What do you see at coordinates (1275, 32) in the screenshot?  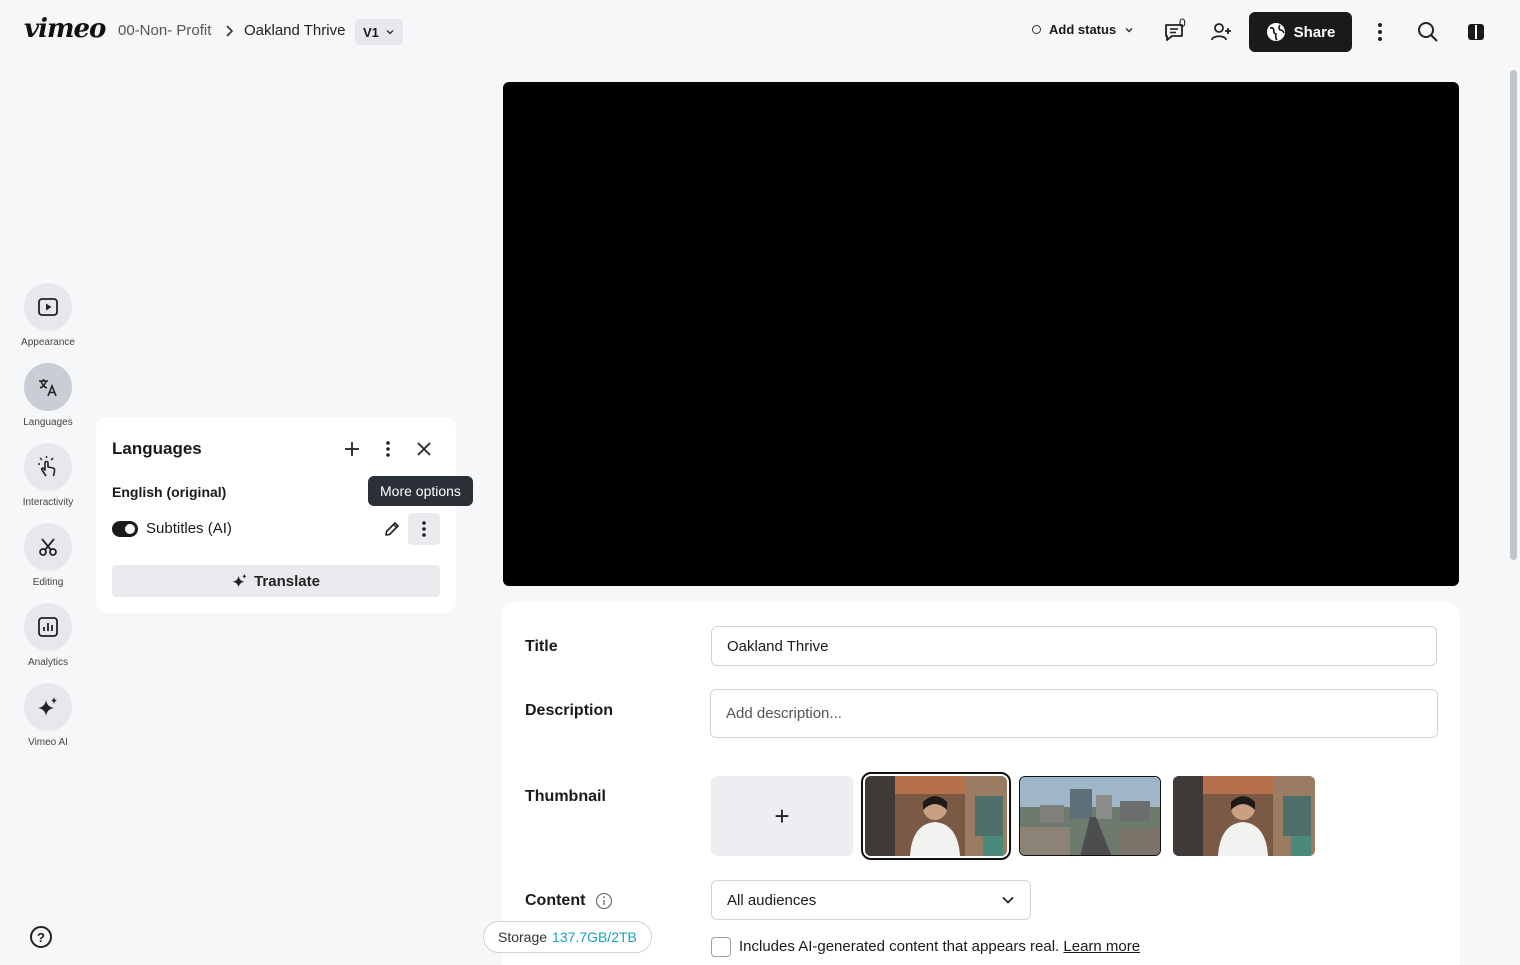 I see `globe-icon` at bounding box center [1275, 32].